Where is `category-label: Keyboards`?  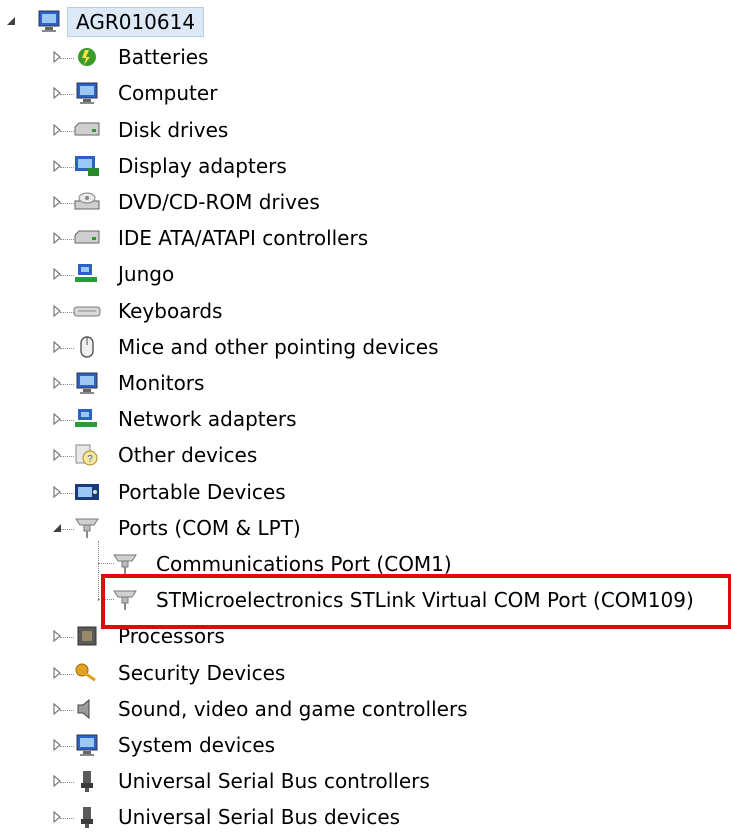
category-label: Keyboards is located at coordinates (170, 310).